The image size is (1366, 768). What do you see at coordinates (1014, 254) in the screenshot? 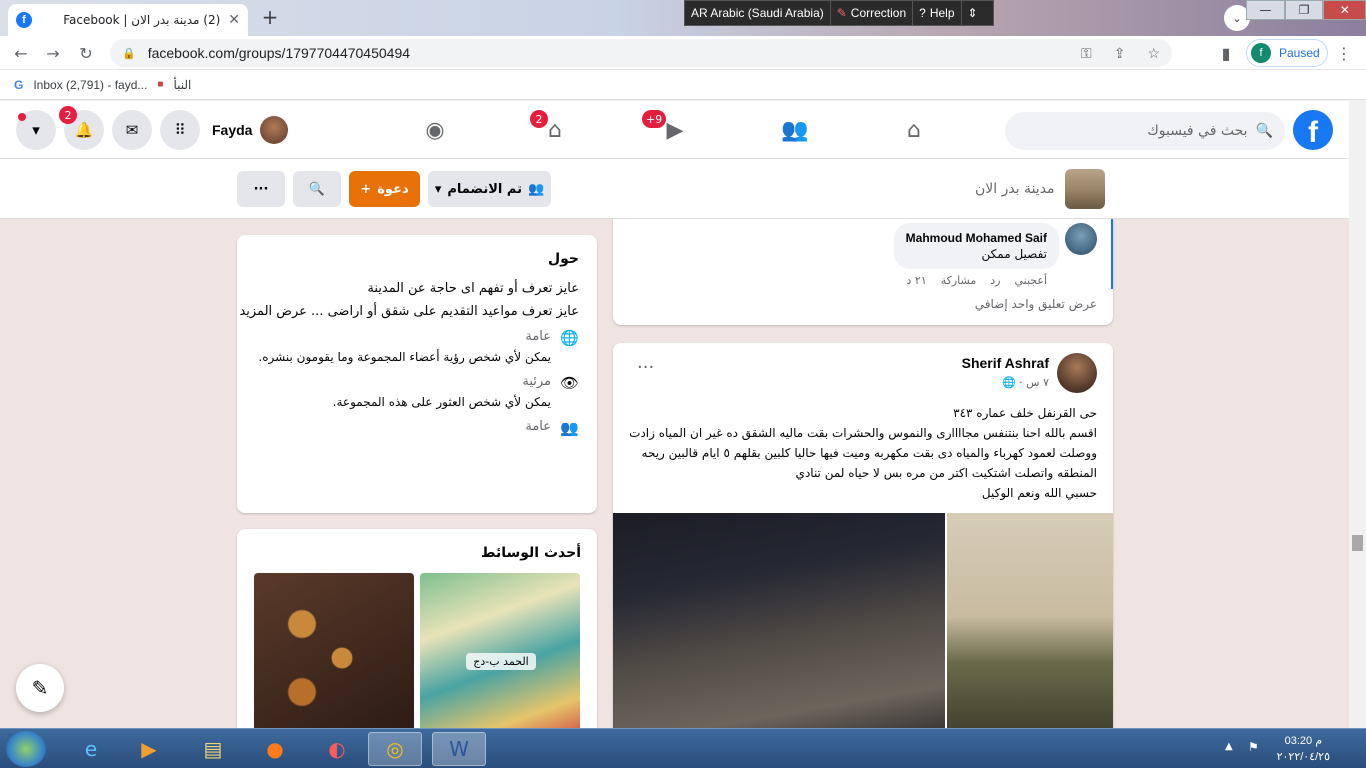
I see `comment-text: تفصيل ممكن` at bounding box center [1014, 254].